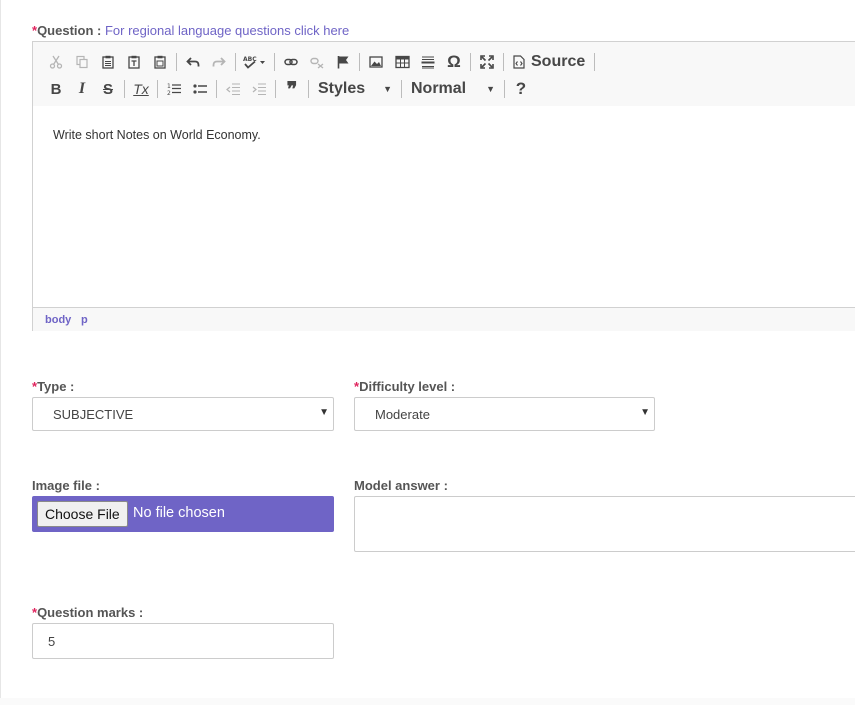 This screenshot has height=705, width=855. I want to click on svg-text: 1, so click(169, 86).